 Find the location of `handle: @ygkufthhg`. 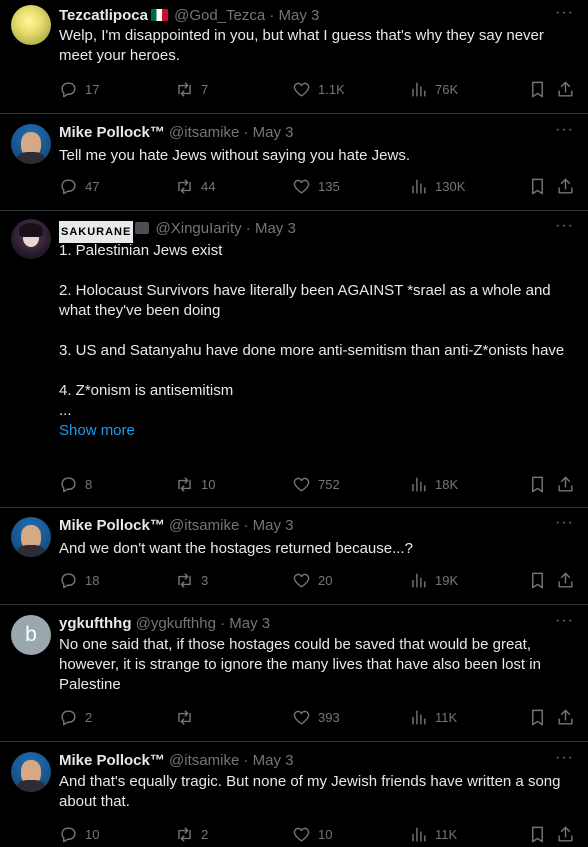

handle: @ygkufthhg is located at coordinates (176, 623).